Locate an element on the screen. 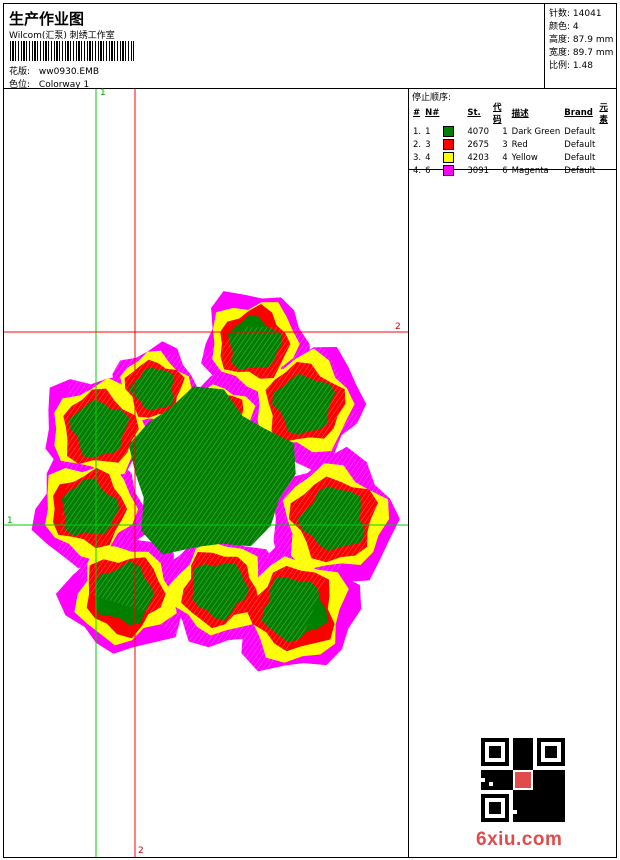 The height and width of the screenshot is (860, 620). stat-width: 宽度: 89.7 mm is located at coordinates (581, 53).